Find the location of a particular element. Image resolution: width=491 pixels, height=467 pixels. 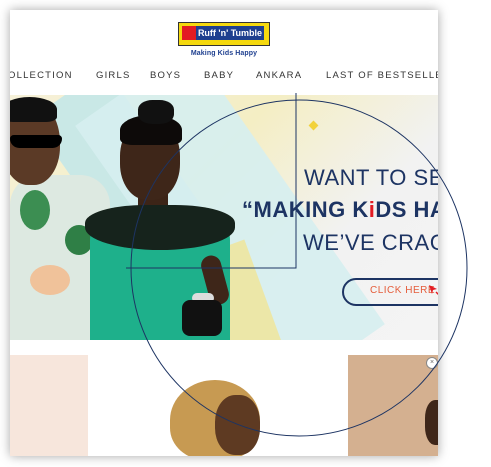

site-logo: Ruff 'n' Tumble Making Kids Happy is located at coordinates (224, 39).